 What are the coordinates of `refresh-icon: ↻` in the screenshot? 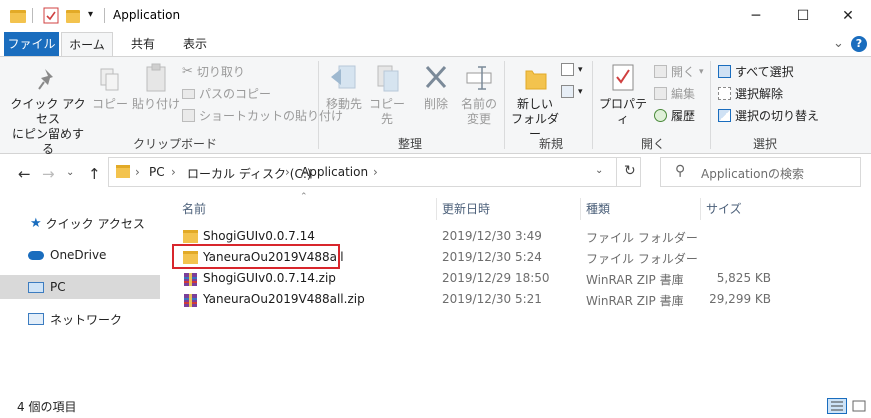 It's located at (630, 171).